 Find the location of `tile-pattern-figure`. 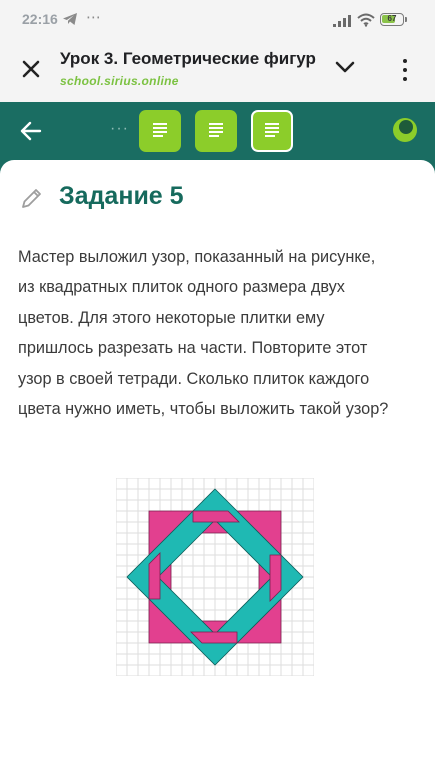

tile-pattern-figure is located at coordinates (215, 579).